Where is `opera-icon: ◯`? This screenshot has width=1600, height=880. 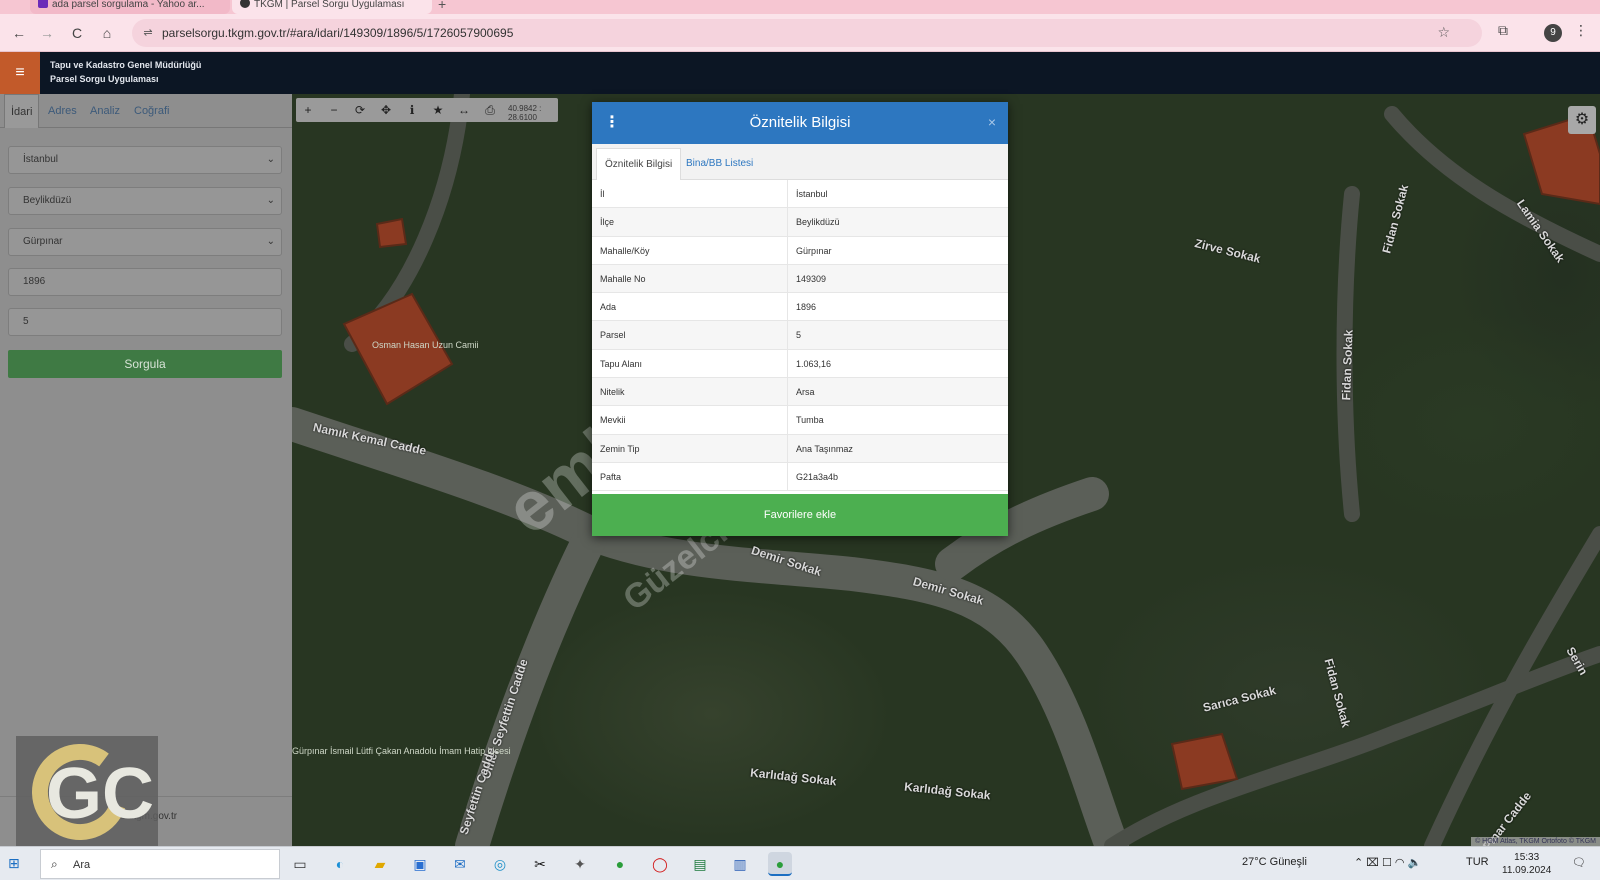 opera-icon: ◯ is located at coordinates (660, 864).